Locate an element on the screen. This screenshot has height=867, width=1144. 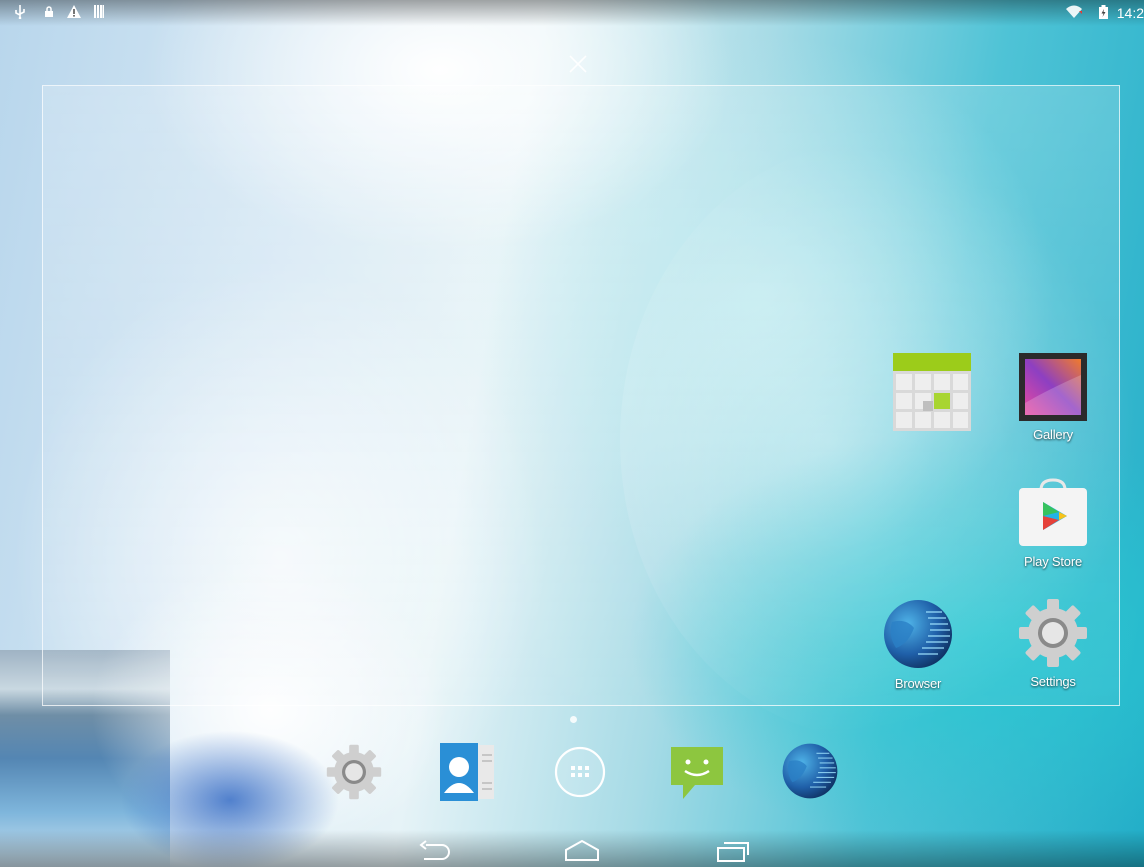
app-label: Play Store is located at coordinates (1053, 561).